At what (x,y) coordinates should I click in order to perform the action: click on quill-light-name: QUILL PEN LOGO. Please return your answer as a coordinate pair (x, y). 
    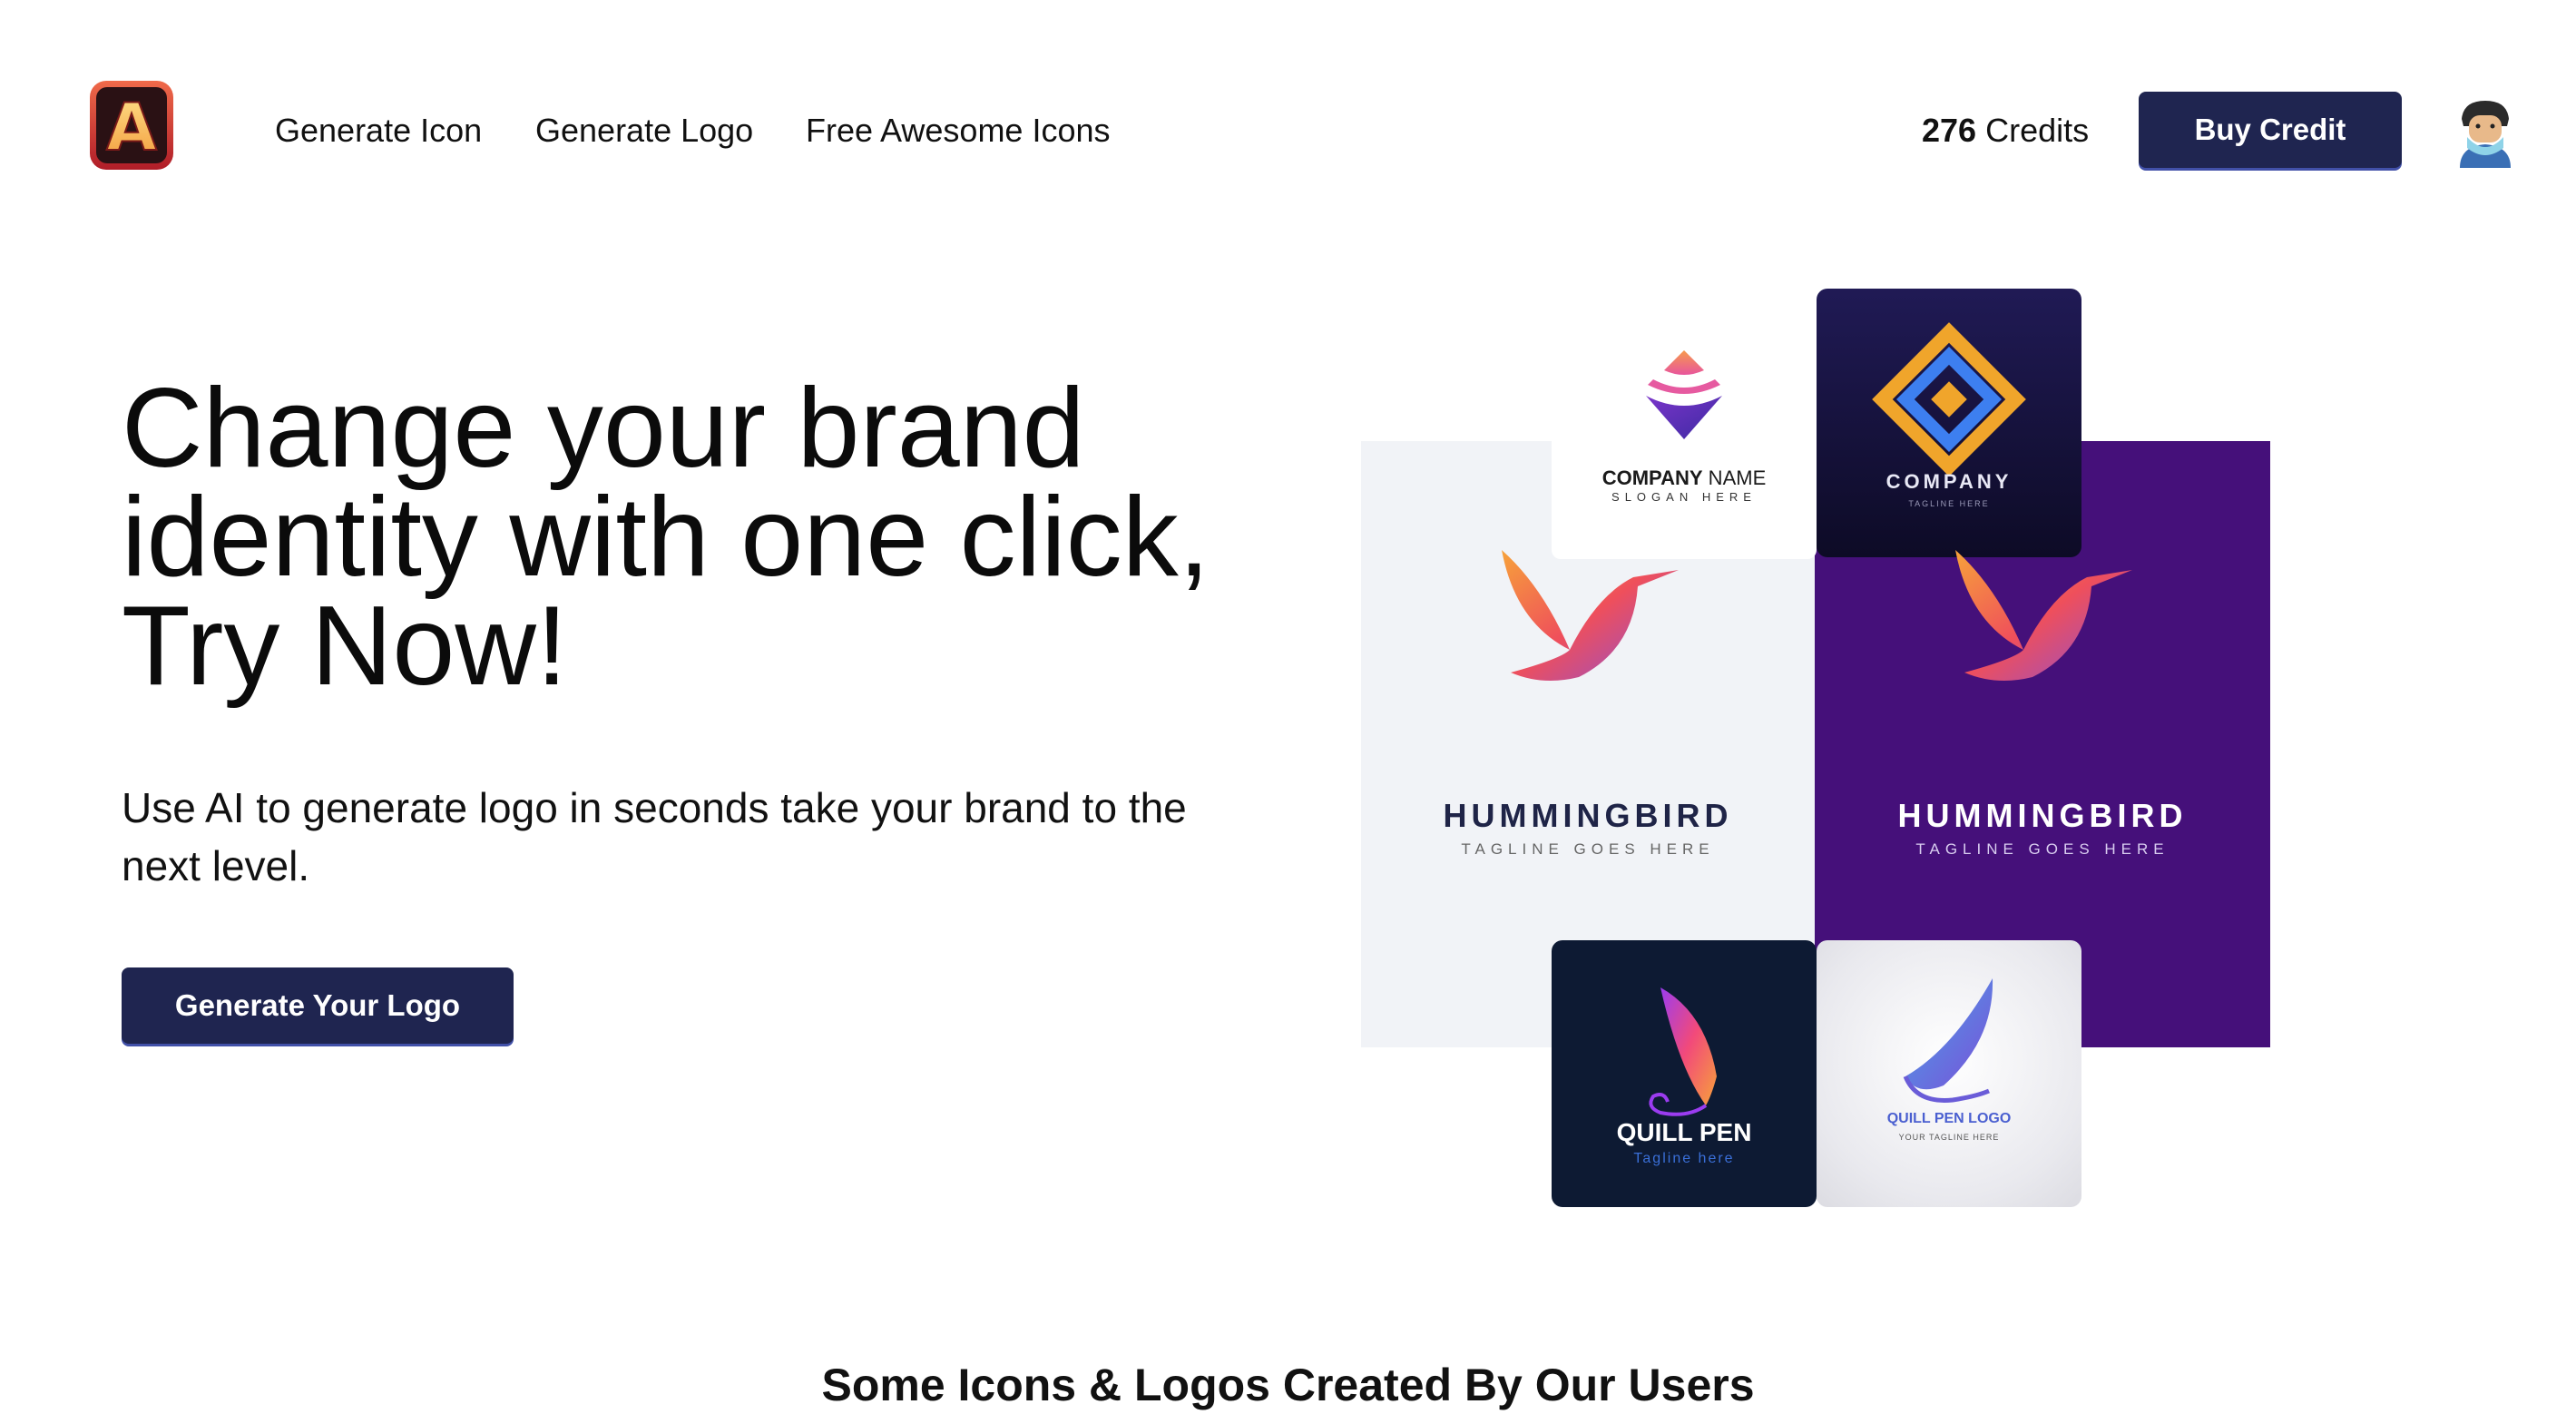
    Looking at the image, I should click on (1949, 1118).